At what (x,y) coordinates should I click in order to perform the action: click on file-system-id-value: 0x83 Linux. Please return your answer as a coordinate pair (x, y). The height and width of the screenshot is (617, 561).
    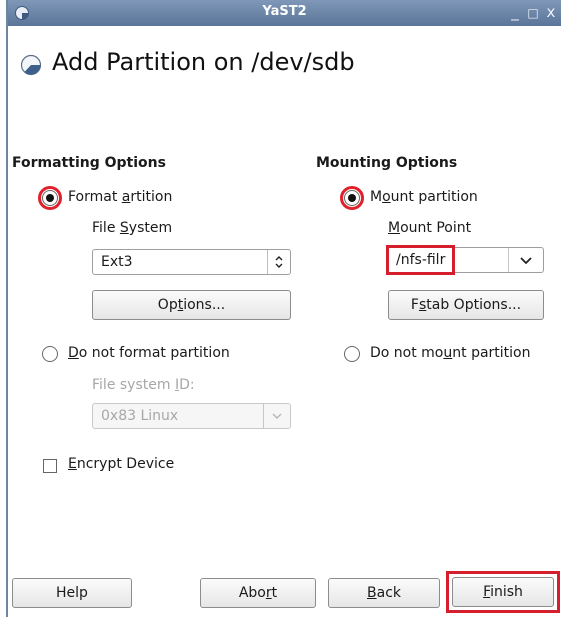
    Looking at the image, I should click on (140, 416).